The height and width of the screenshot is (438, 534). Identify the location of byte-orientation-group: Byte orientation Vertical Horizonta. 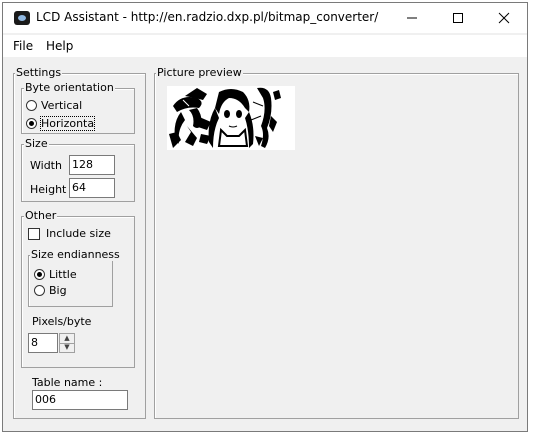
(78, 107).